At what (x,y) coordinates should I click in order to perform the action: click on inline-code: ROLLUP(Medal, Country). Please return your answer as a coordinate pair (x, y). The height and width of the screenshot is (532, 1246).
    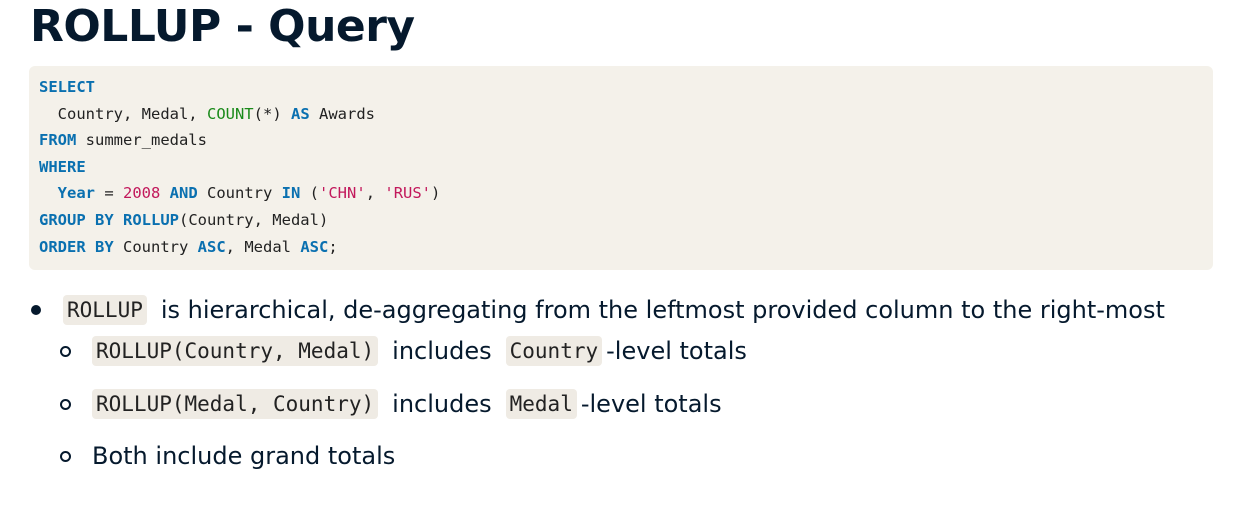
    Looking at the image, I should click on (235, 404).